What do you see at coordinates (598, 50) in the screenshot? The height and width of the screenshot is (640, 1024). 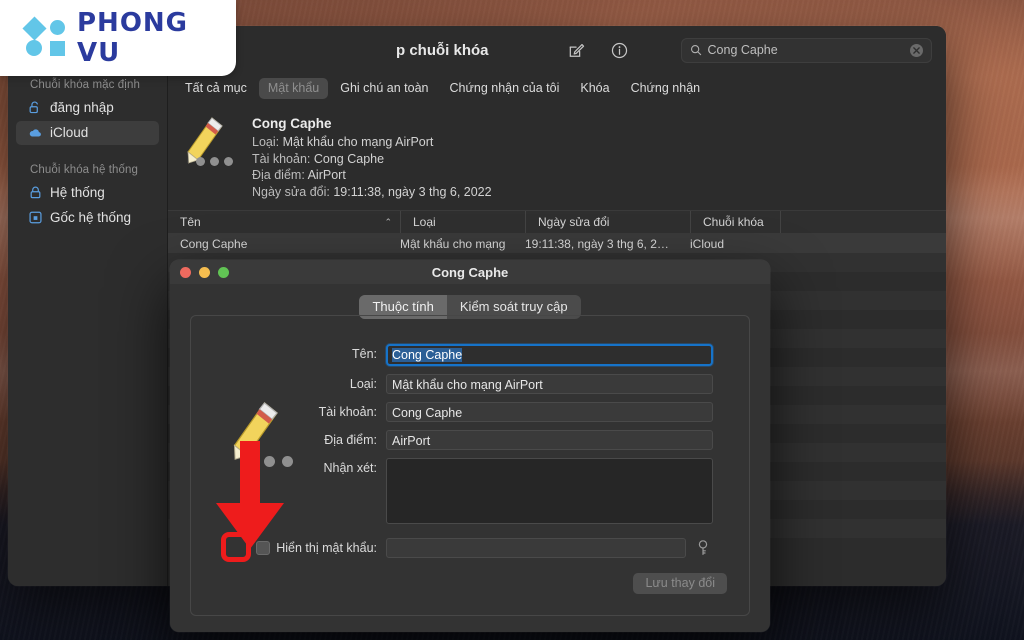 I see `toolbar-icons` at bounding box center [598, 50].